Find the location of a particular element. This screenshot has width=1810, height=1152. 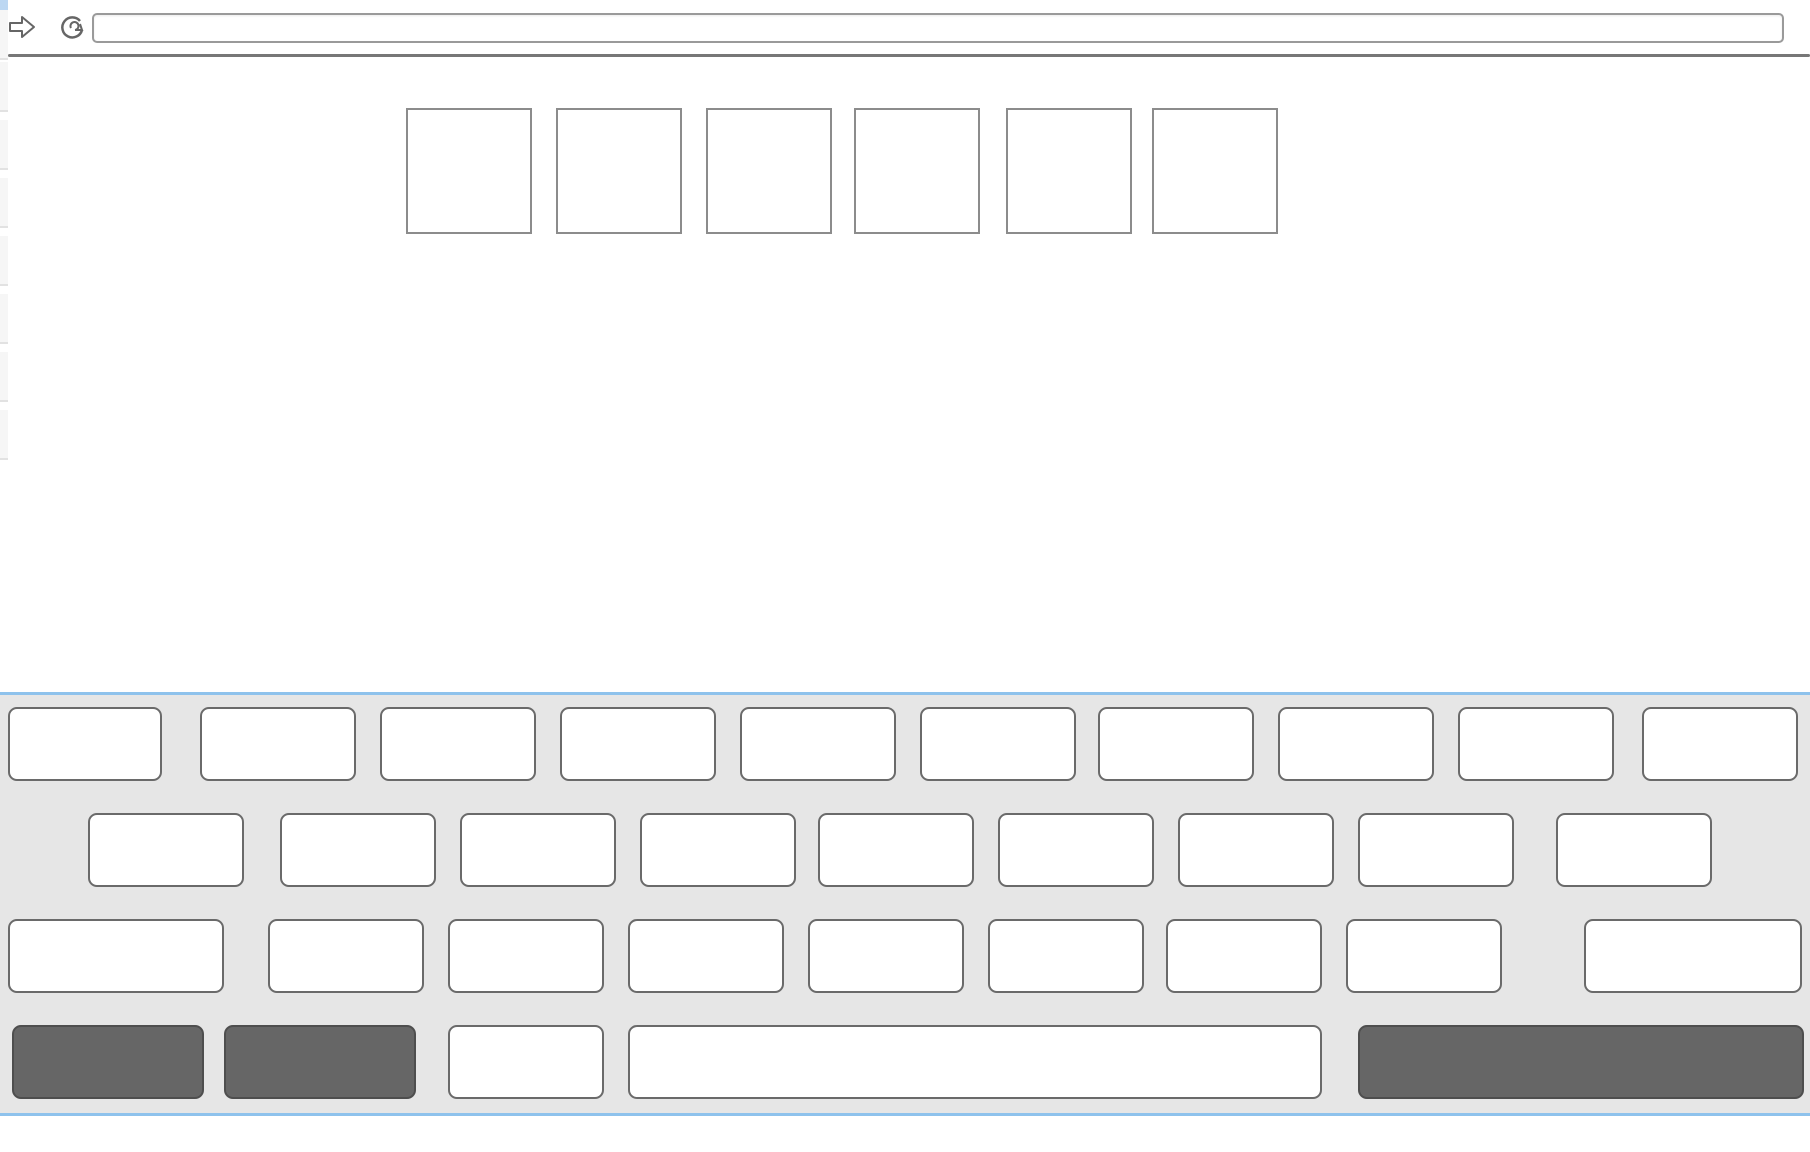

browser-toolbar is located at coordinates (905, 29).